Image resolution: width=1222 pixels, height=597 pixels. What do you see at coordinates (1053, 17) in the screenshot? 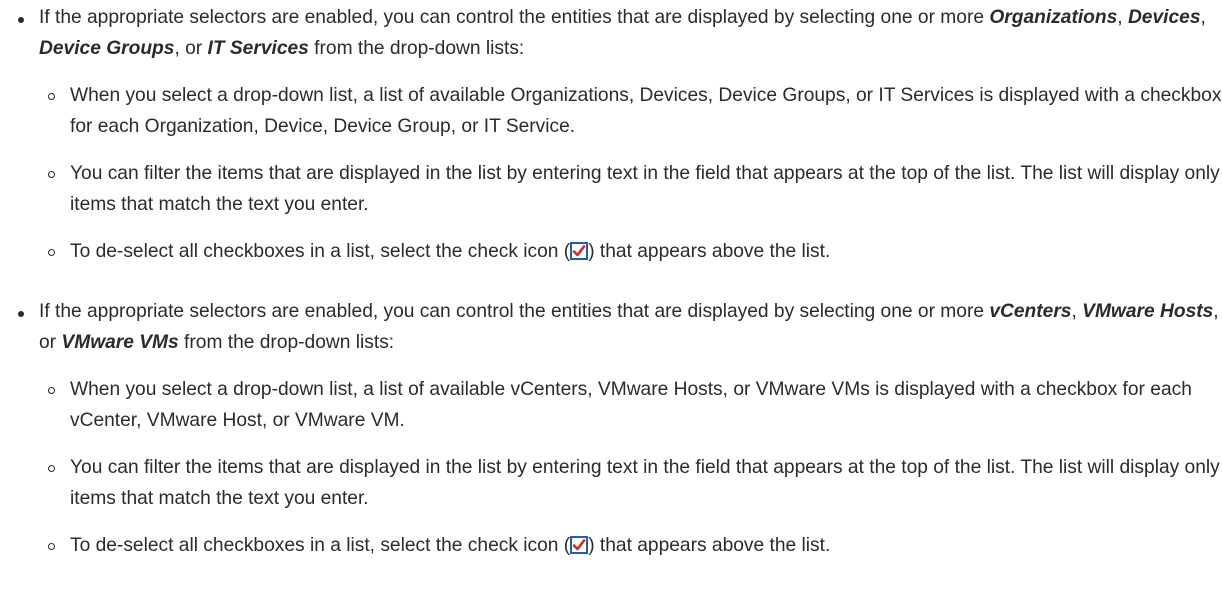
I see `term-organizations: Organizations` at bounding box center [1053, 17].